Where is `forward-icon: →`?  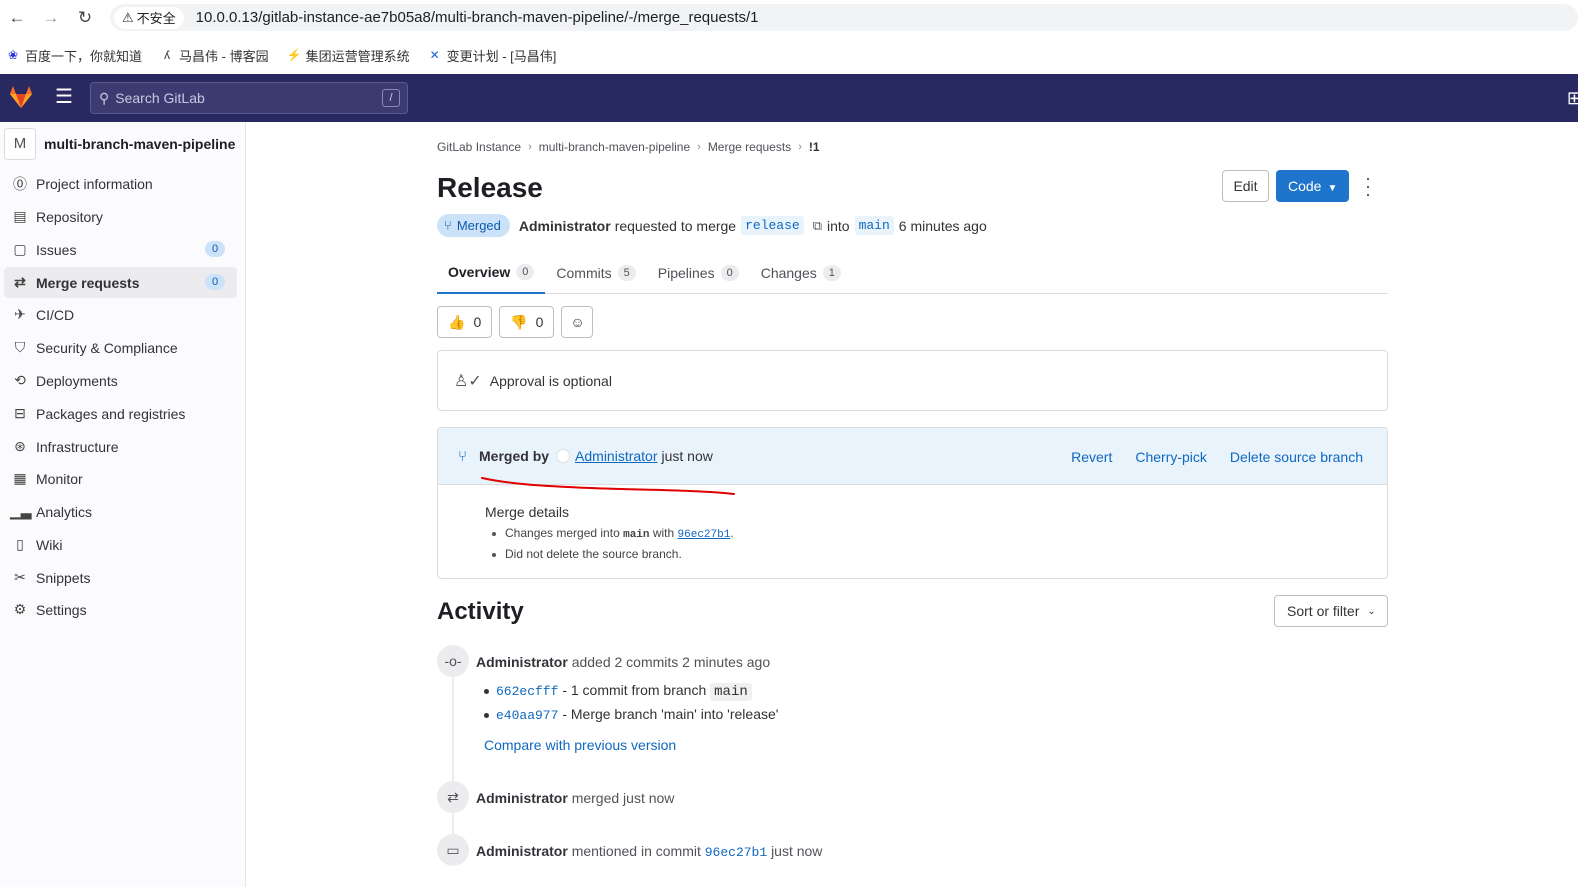
forward-icon: → is located at coordinates (51, 18).